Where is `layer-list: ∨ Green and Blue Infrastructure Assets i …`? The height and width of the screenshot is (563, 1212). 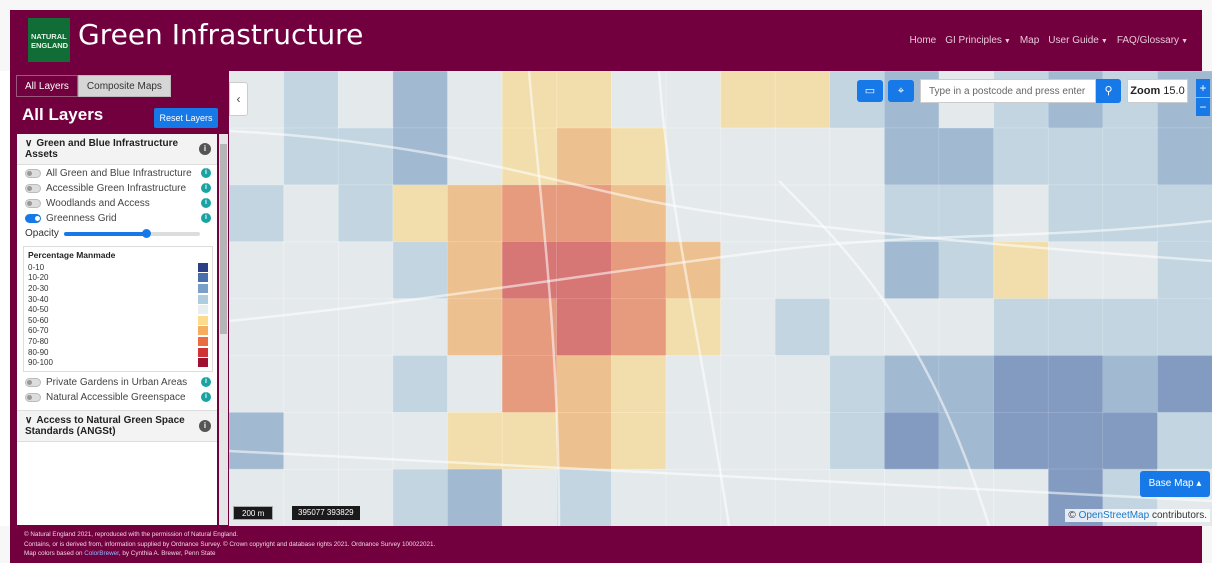 layer-list: ∨ Green and Blue Infrastructure Assets i … is located at coordinates (117, 329).